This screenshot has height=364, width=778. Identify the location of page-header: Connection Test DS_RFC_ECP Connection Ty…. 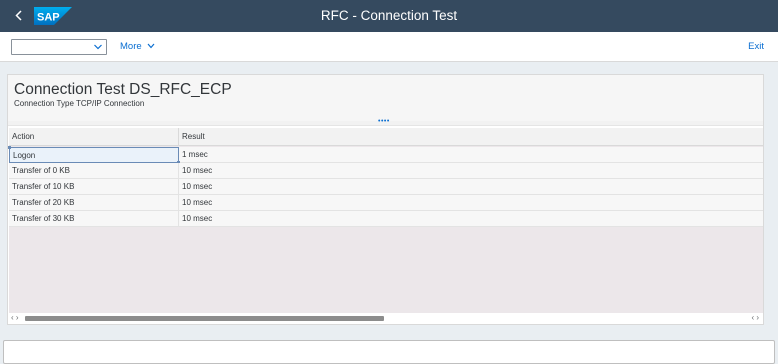
(385, 98).